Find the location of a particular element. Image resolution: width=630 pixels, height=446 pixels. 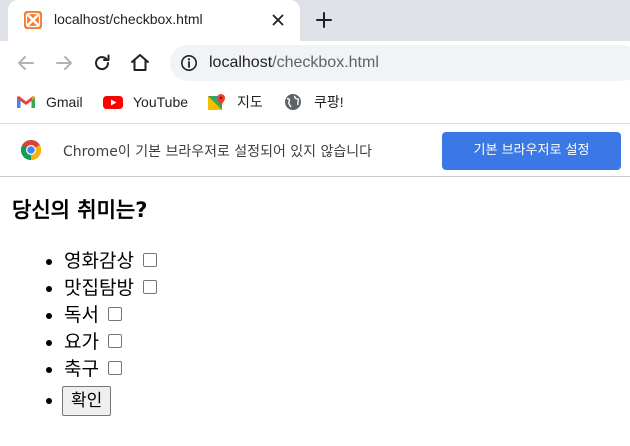

list-item: 독서 is located at coordinates (110, 315).